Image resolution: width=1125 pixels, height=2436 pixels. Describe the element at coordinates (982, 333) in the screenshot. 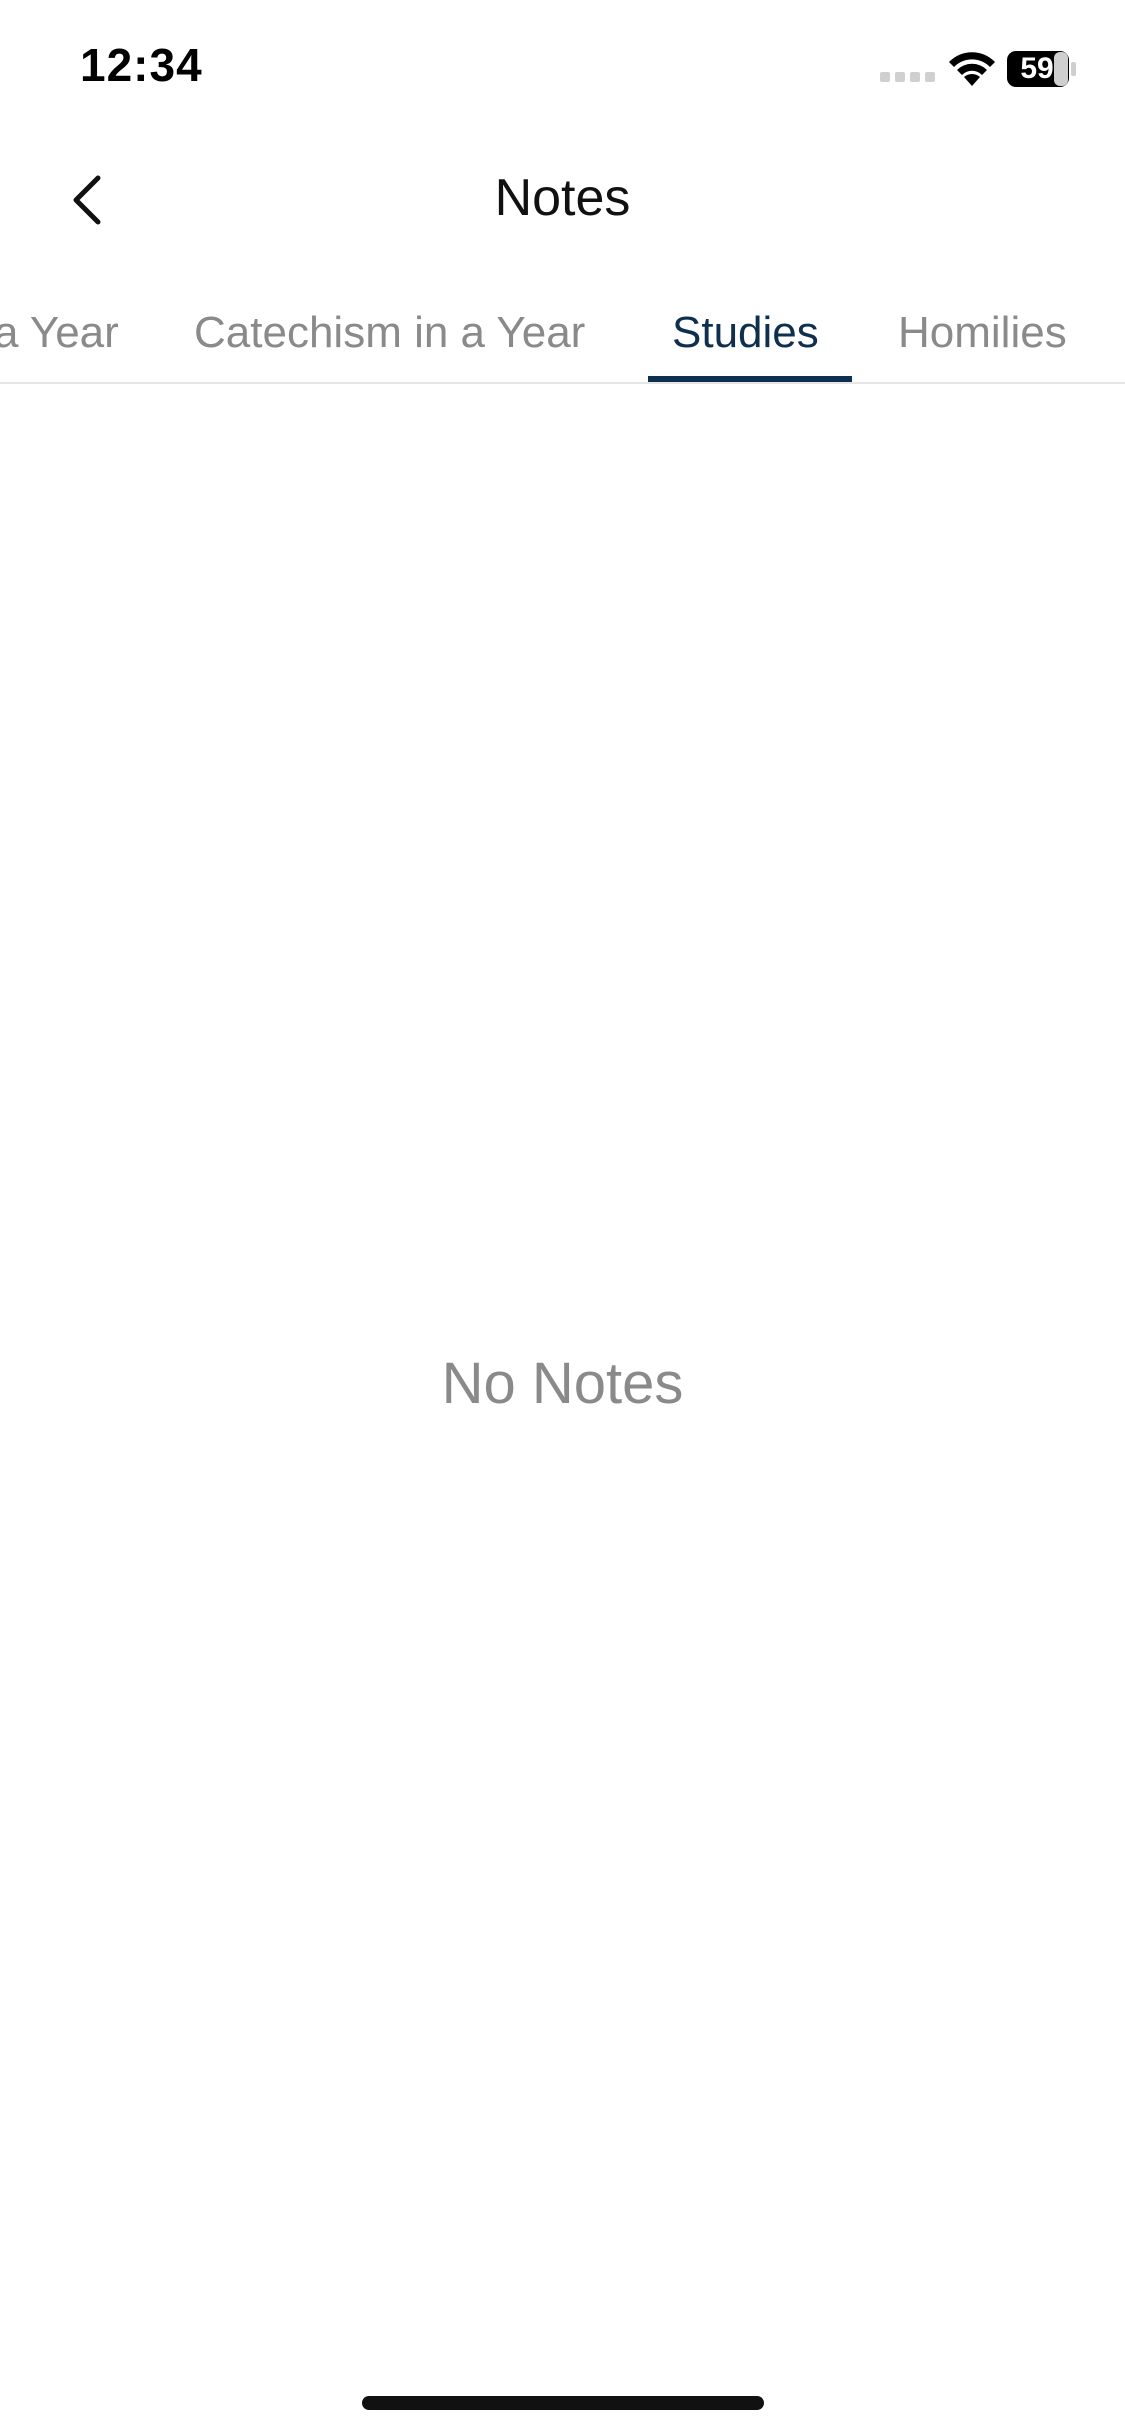

I see `tab-homilies: Homilies` at that location.